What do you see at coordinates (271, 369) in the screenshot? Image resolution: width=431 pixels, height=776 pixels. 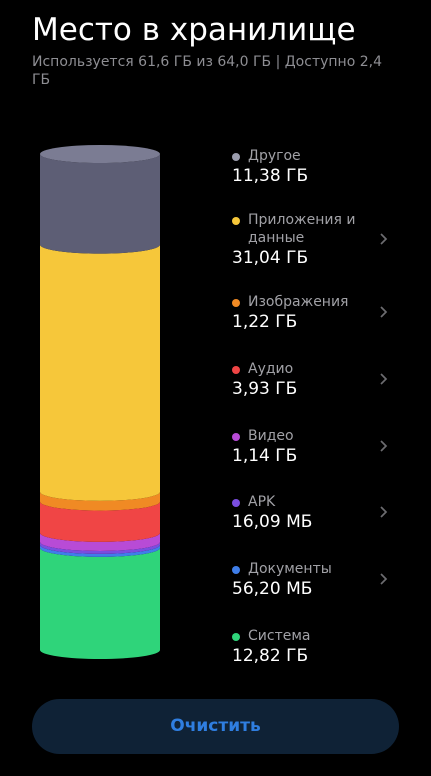 I see `legend-label: Аудио` at bounding box center [271, 369].